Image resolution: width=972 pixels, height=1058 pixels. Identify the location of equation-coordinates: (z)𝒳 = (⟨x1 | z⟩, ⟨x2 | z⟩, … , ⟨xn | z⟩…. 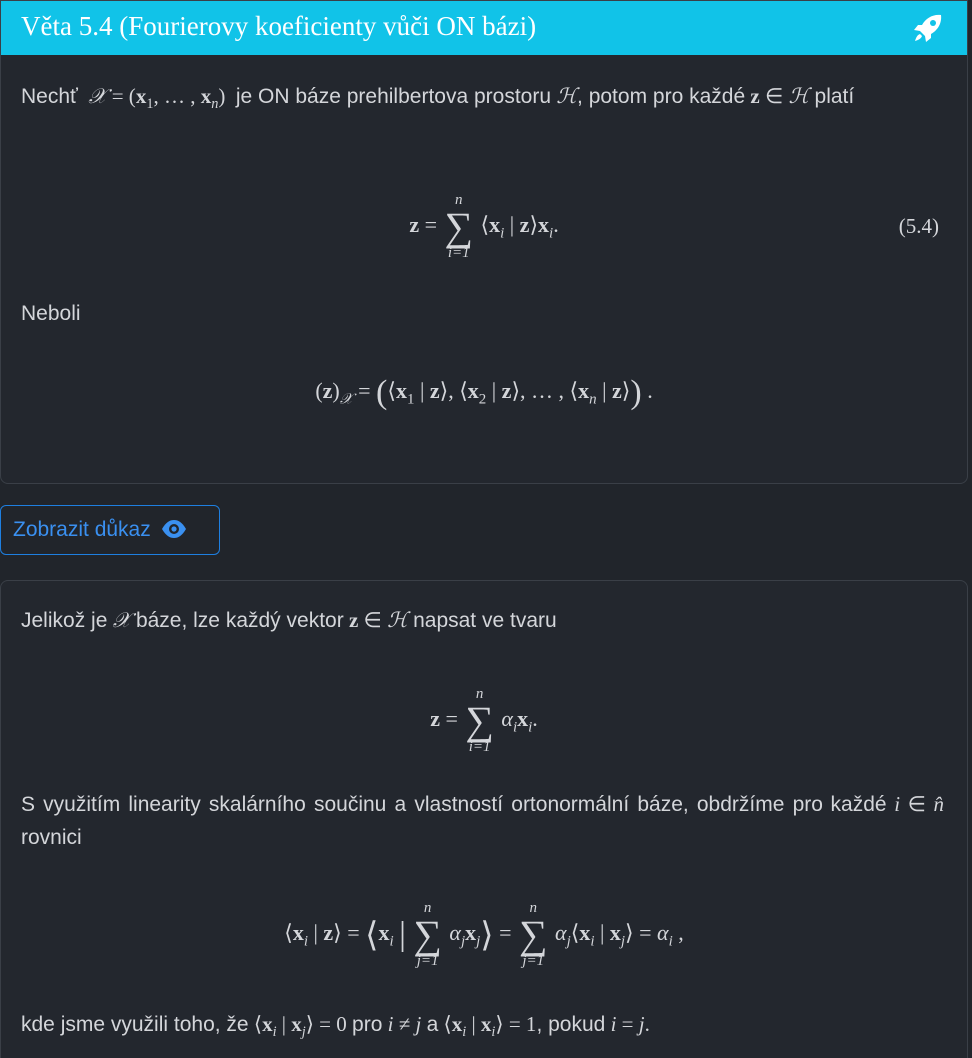
(484, 392).